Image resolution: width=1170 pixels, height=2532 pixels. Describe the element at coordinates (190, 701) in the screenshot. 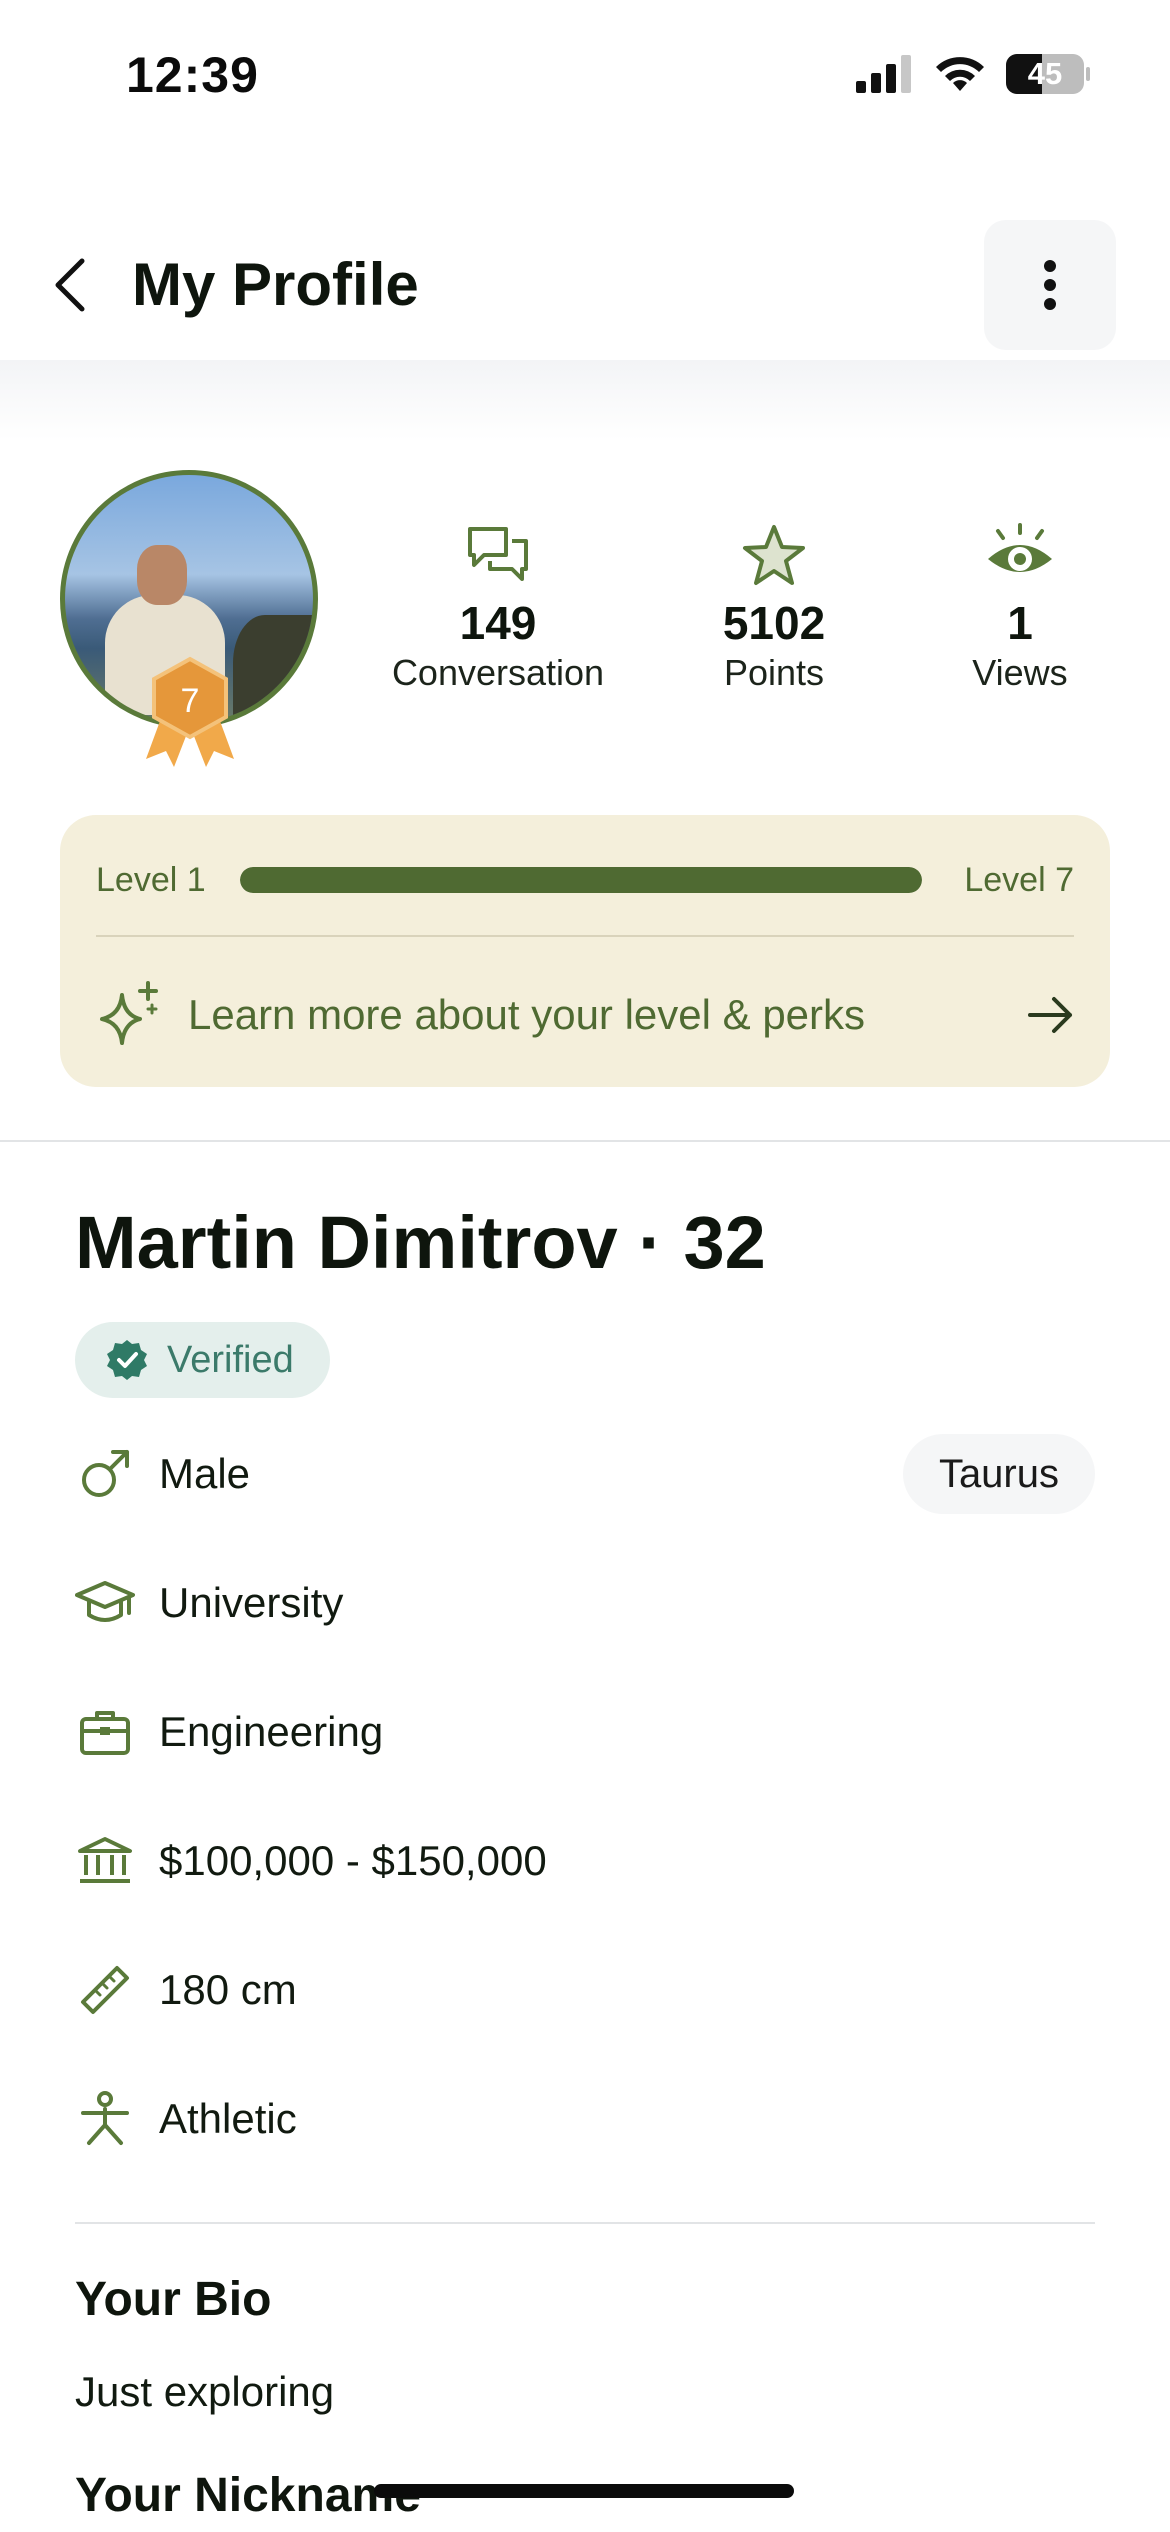

I see `level-badge-number: 7` at that location.